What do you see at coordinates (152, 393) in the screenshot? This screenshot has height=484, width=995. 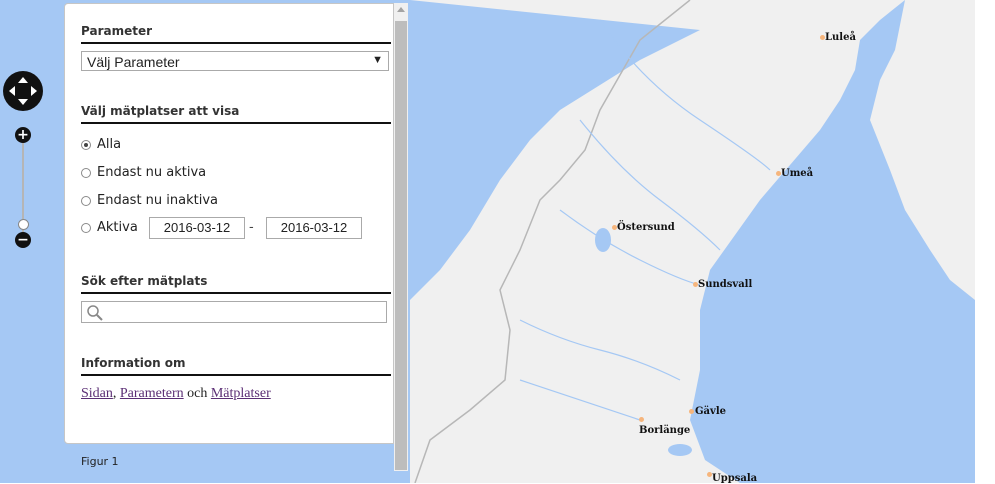 I see `link-parametern: Parametern` at bounding box center [152, 393].